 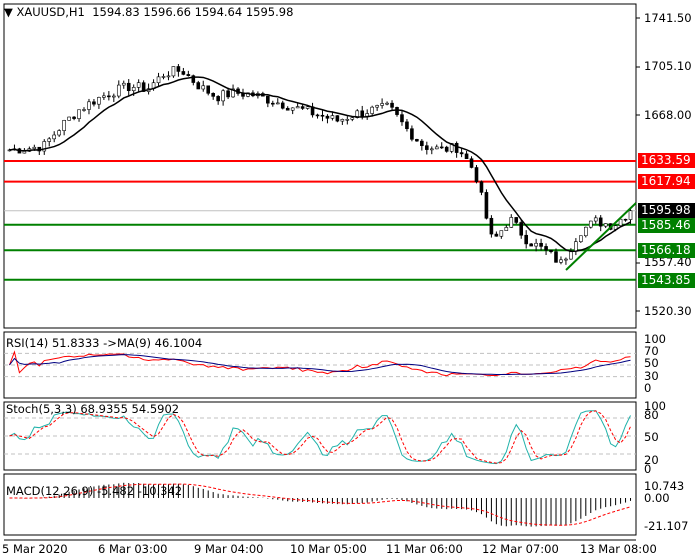 What do you see at coordinates (601, 236) in the screenshot?
I see `trend-line` at bounding box center [601, 236].